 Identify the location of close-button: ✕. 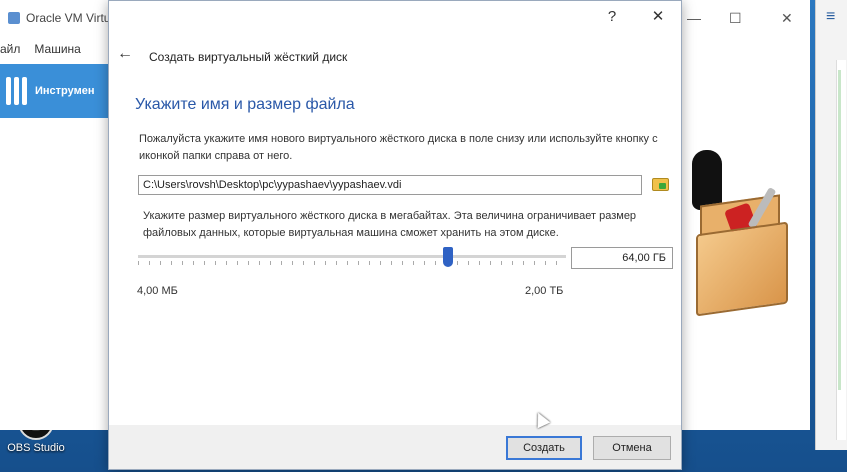
(787, 18).